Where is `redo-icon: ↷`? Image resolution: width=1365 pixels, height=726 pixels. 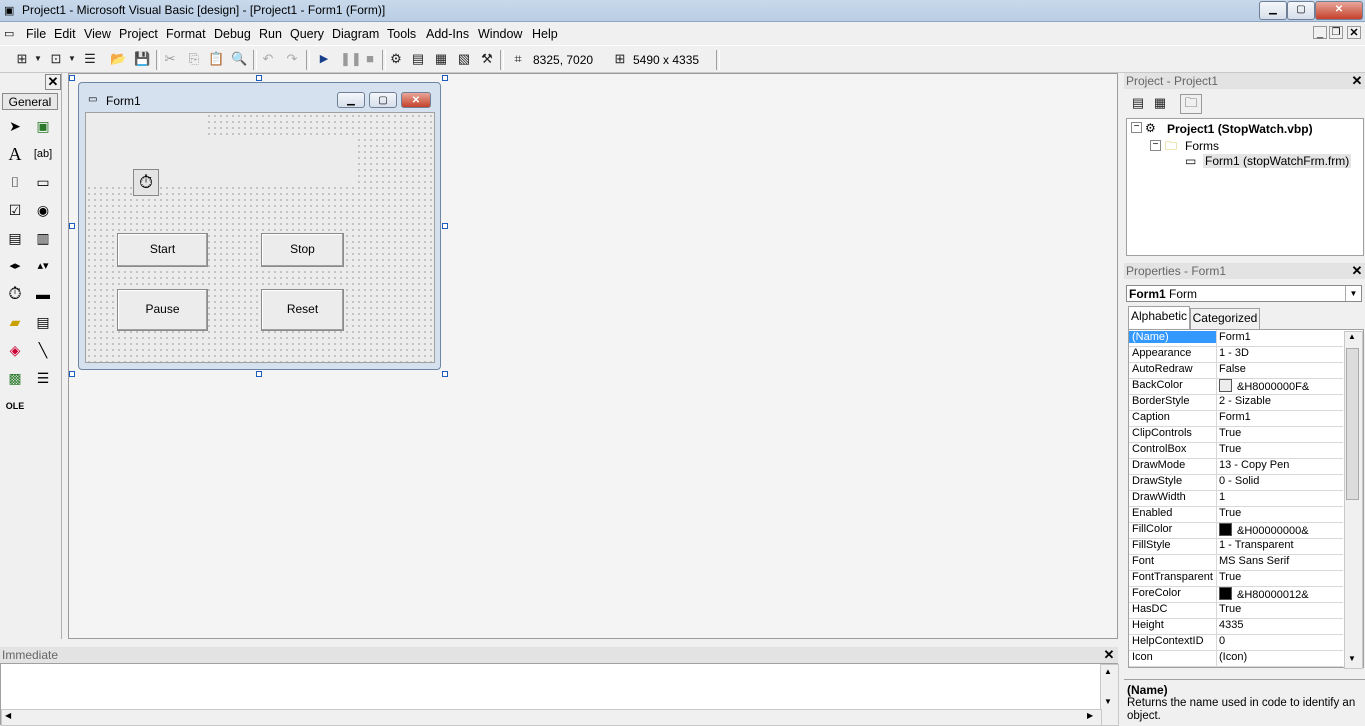
redo-icon: ↷ is located at coordinates (292, 59).